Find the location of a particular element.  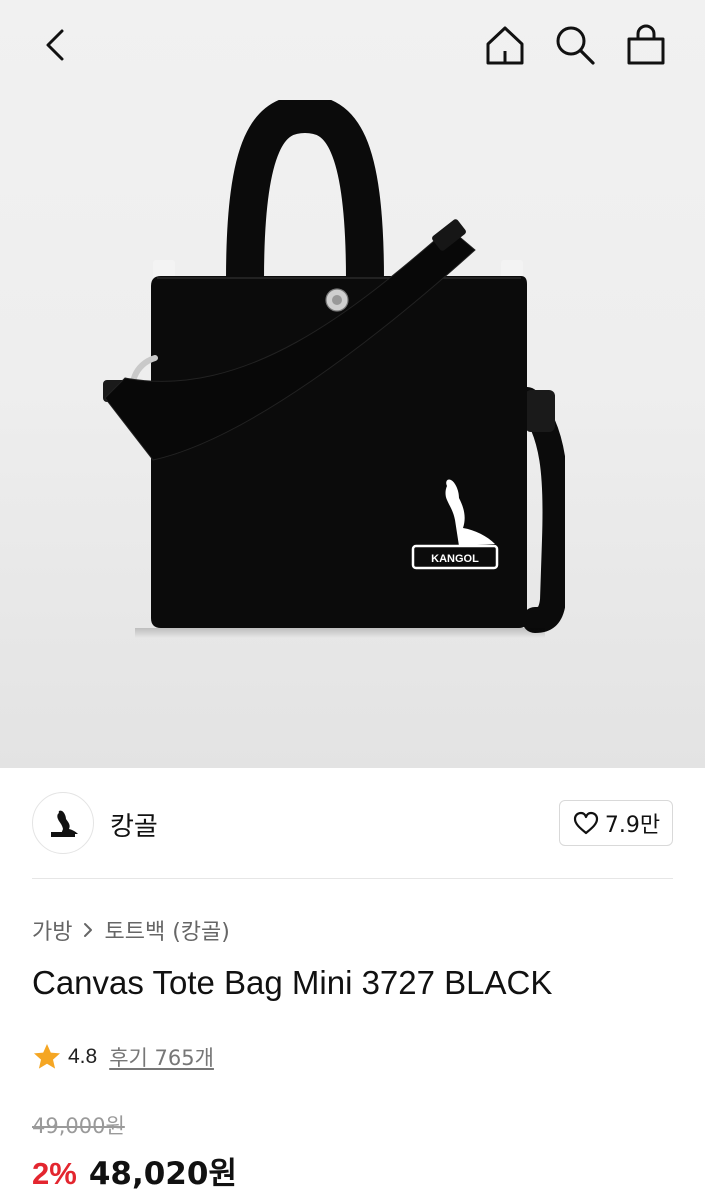

breadcrumb-item-tote: 토트백 (캉골) is located at coordinates (166, 930).